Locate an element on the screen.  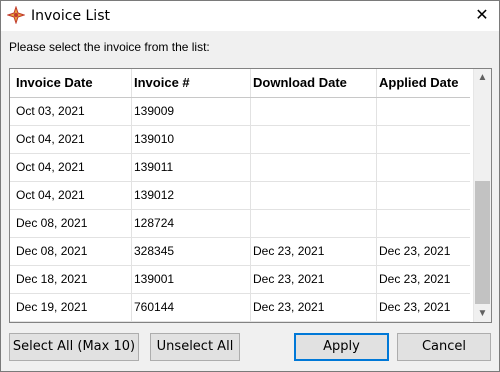
cell-invoice-number: 128724 is located at coordinates (154, 223).